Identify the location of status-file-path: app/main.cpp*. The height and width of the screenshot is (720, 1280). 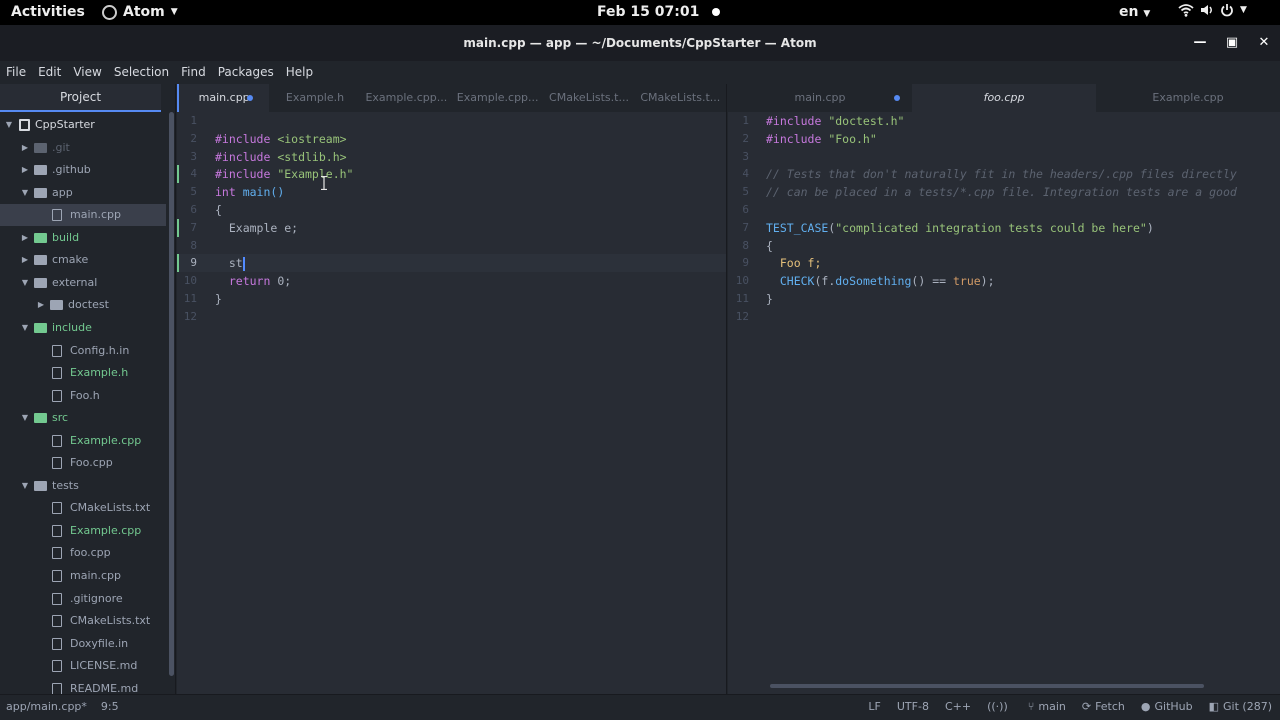
(46, 706).